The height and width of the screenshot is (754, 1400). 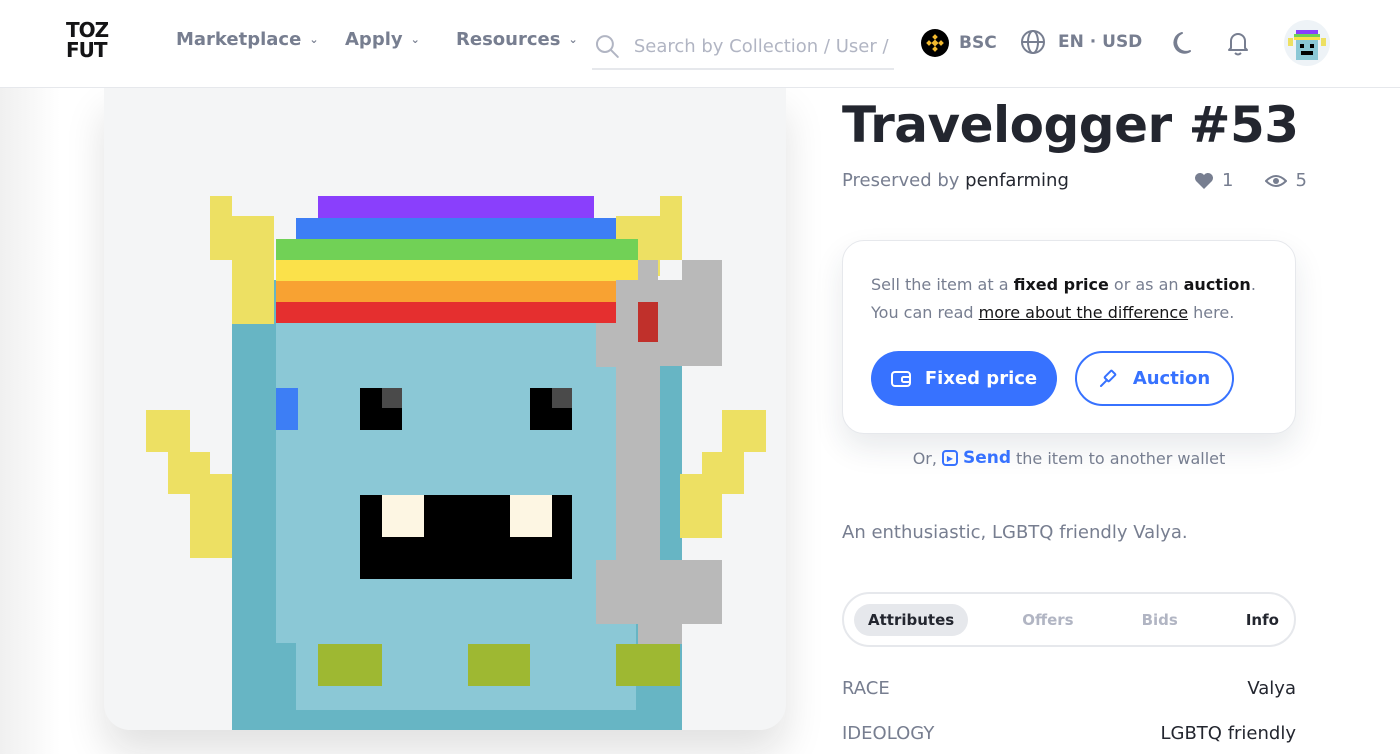 What do you see at coordinates (901, 180) in the screenshot?
I see `preserved-prefix: Preserved by` at bounding box center [901, 180].